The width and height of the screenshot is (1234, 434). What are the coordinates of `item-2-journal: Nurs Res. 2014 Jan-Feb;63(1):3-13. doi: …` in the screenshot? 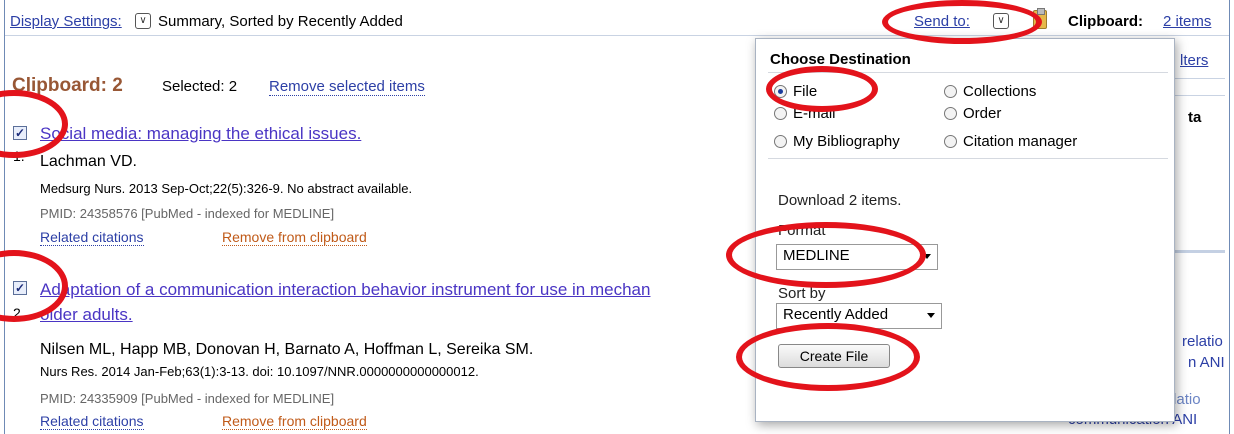 It's located at (259, 371).